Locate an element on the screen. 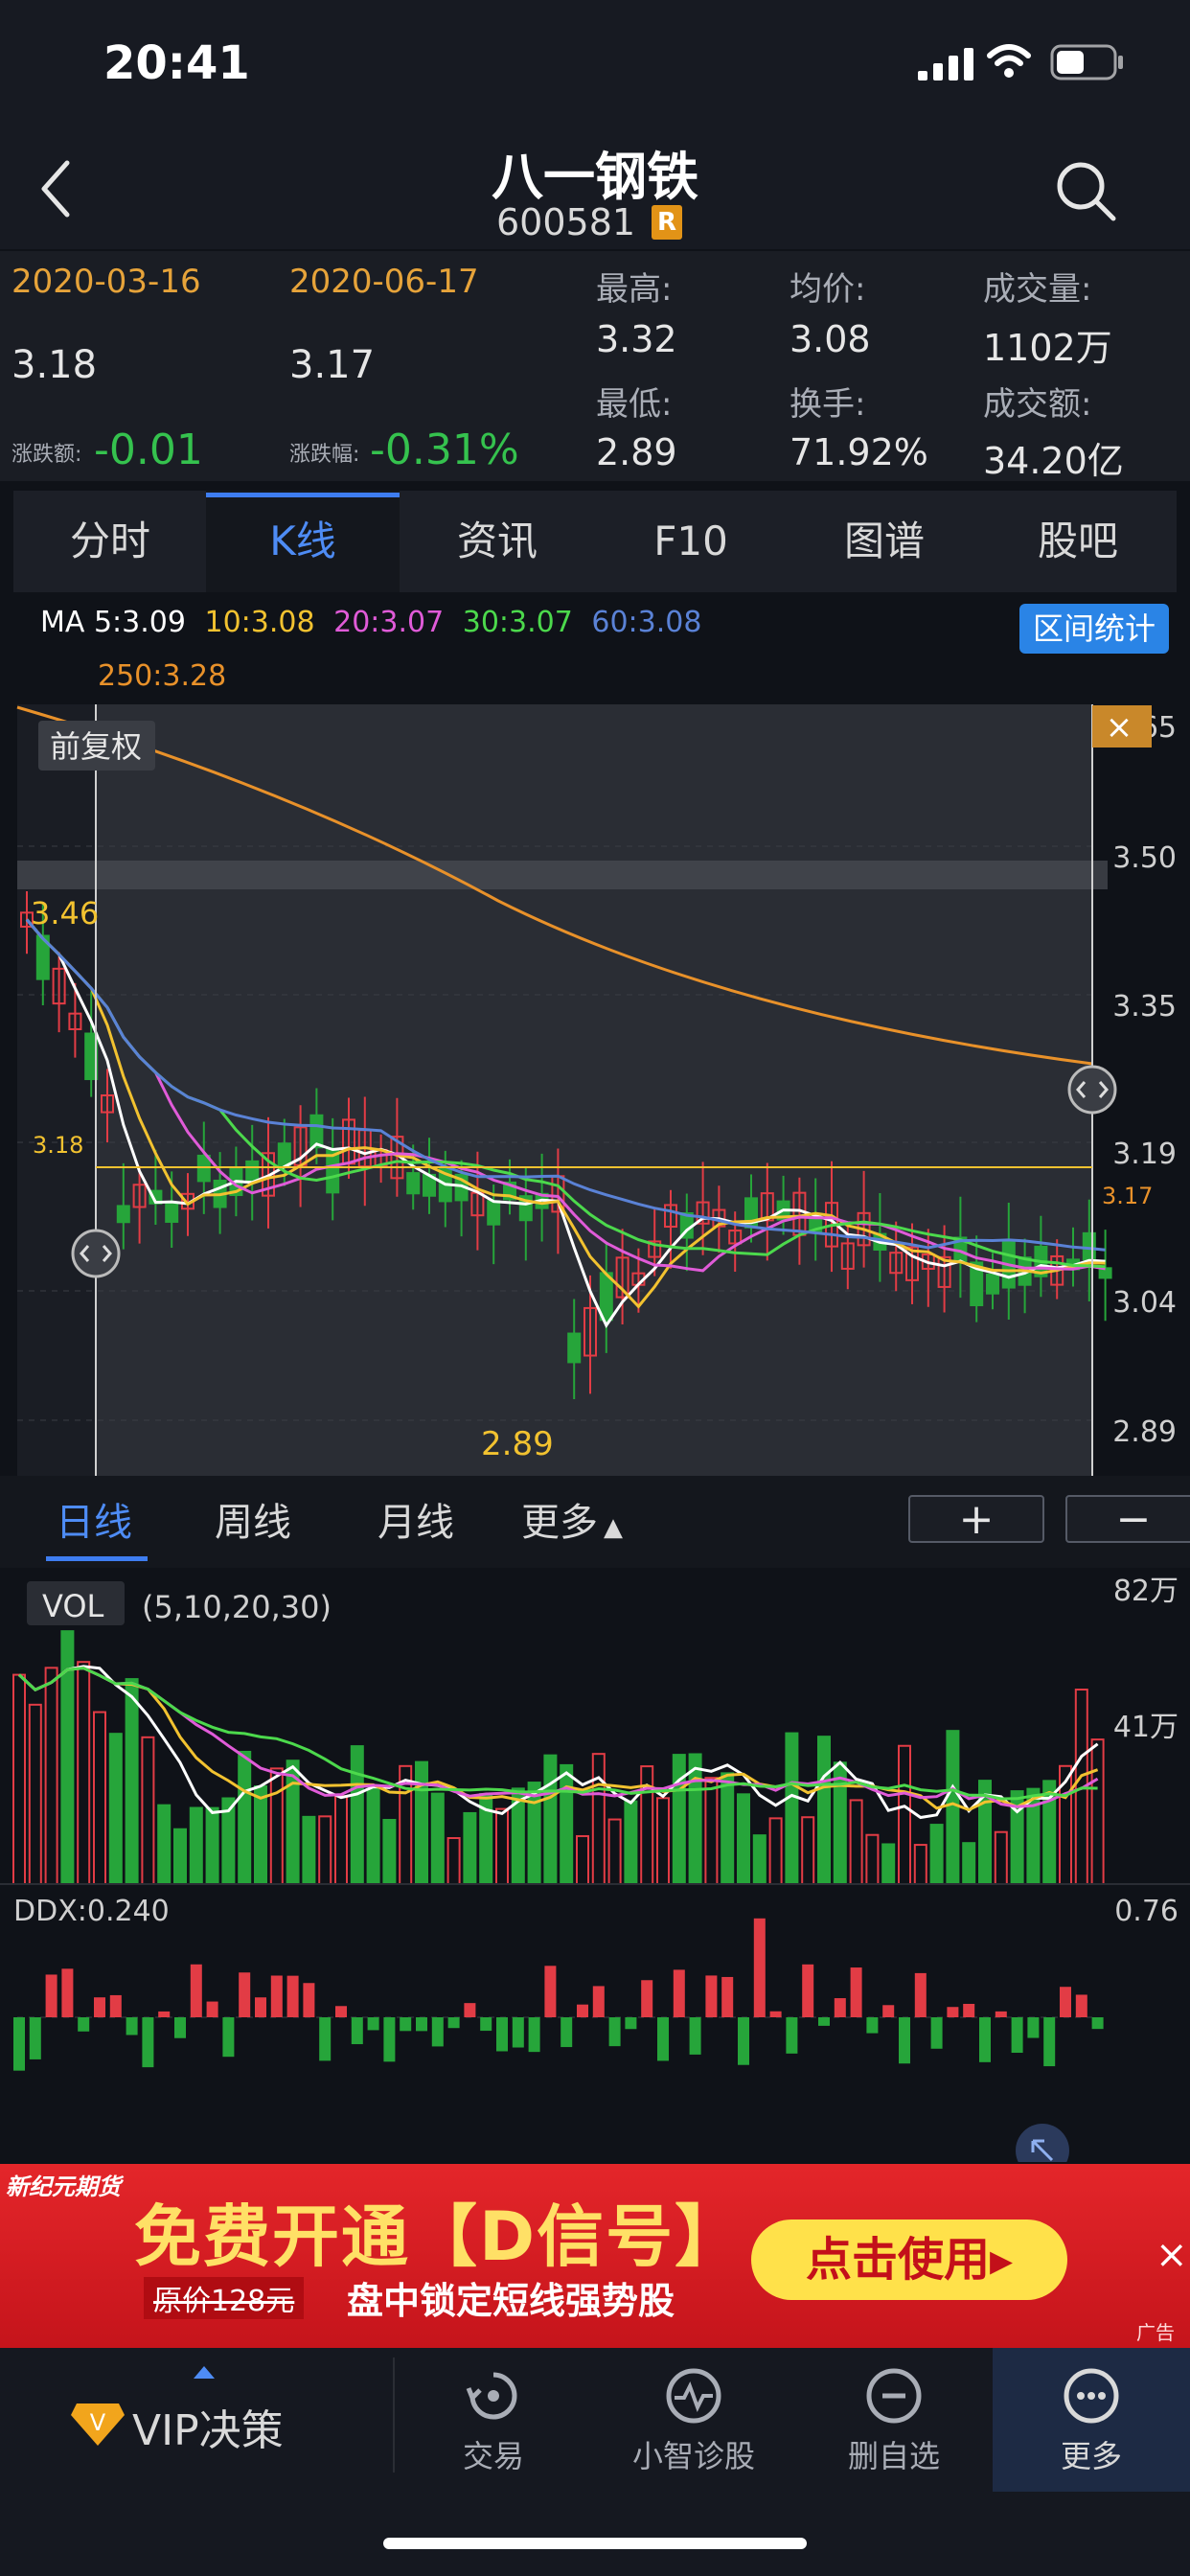  ma20-value: 20:3.07 is located at coordinates (389, 622).